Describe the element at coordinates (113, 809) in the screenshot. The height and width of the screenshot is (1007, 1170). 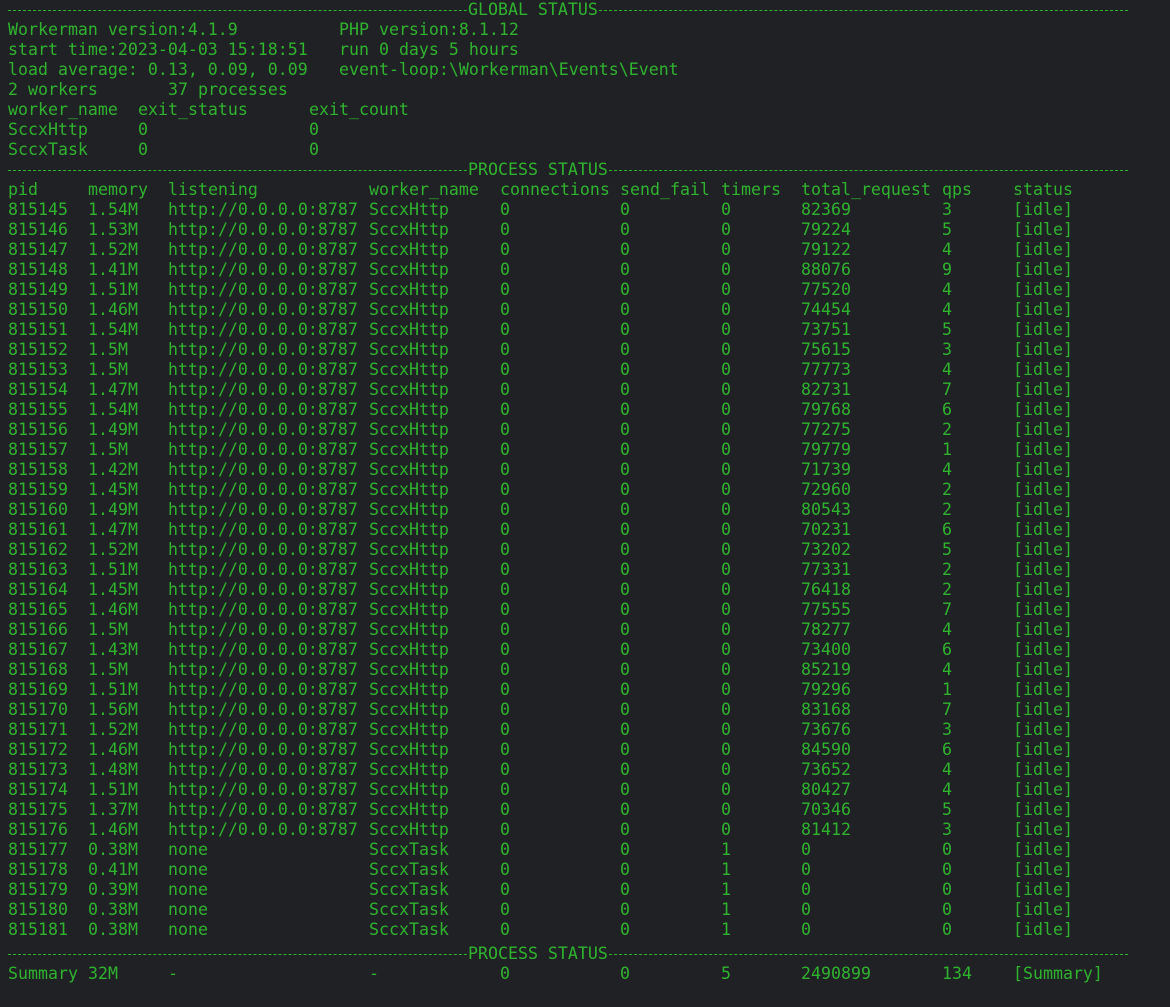
I see `cell-memory: 1.37M` at that location.